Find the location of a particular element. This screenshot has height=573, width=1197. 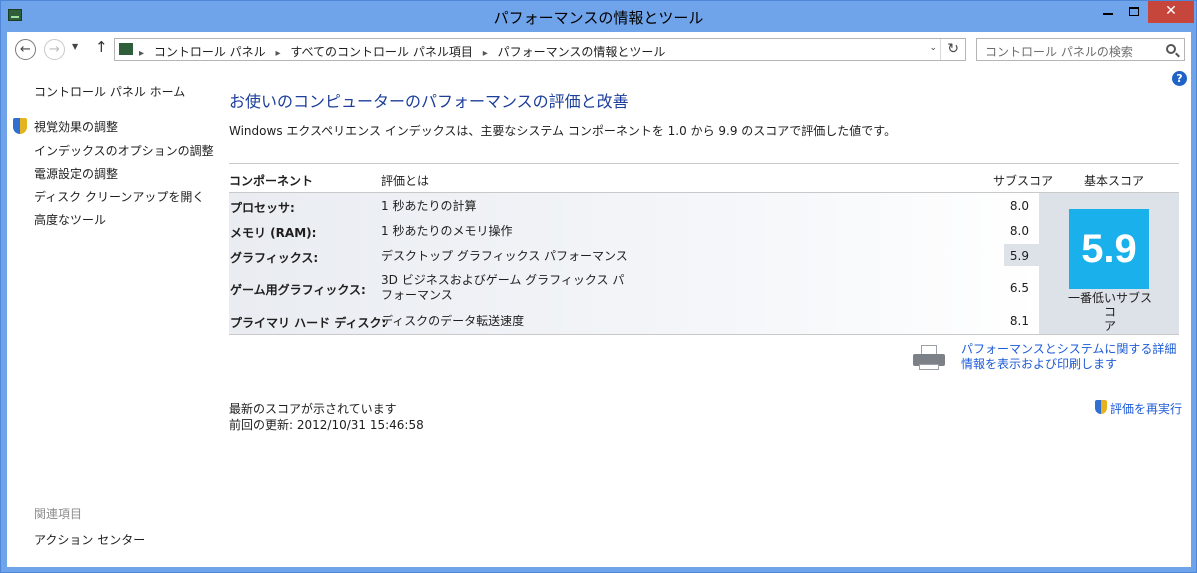

header-base-score: 基本スコア is located at coordinates (1114, 181).